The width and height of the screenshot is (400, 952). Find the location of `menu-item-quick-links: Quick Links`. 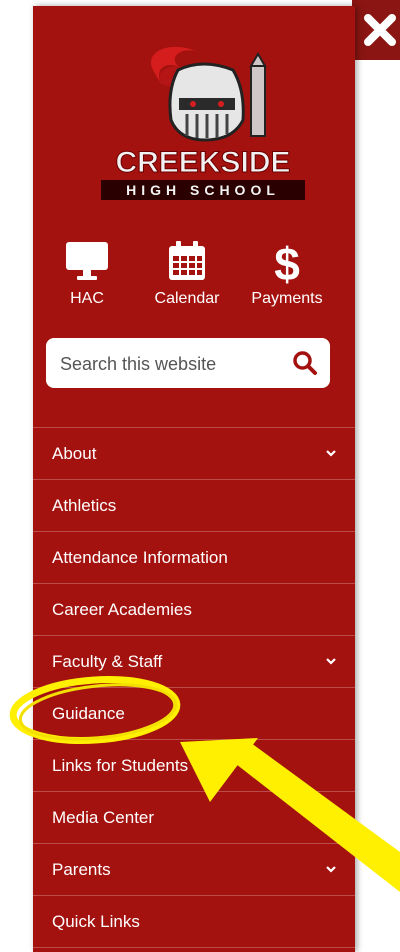

menu-item-quick-links: Quick Links is located at coordinates (194, 922).